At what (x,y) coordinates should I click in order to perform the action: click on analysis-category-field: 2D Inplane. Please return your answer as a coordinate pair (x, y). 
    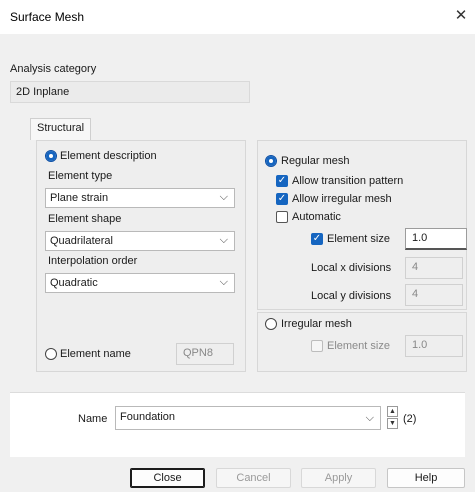
    Looking at the image, I should click on (130, 92).